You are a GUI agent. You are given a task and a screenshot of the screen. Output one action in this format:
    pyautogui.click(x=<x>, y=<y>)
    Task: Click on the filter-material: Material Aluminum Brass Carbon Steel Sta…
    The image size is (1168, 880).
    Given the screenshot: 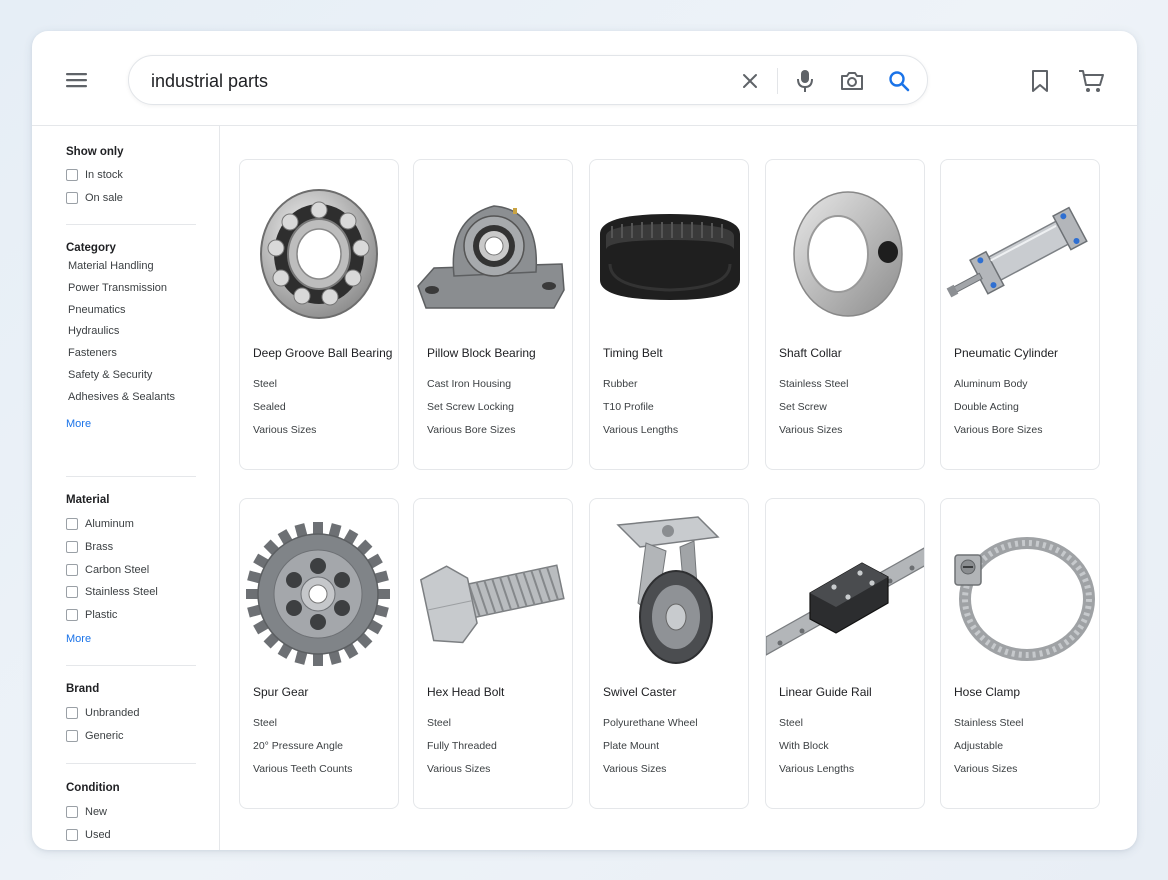 What is the action you would take?
    pyautogui.click(x=131, y=569)
    